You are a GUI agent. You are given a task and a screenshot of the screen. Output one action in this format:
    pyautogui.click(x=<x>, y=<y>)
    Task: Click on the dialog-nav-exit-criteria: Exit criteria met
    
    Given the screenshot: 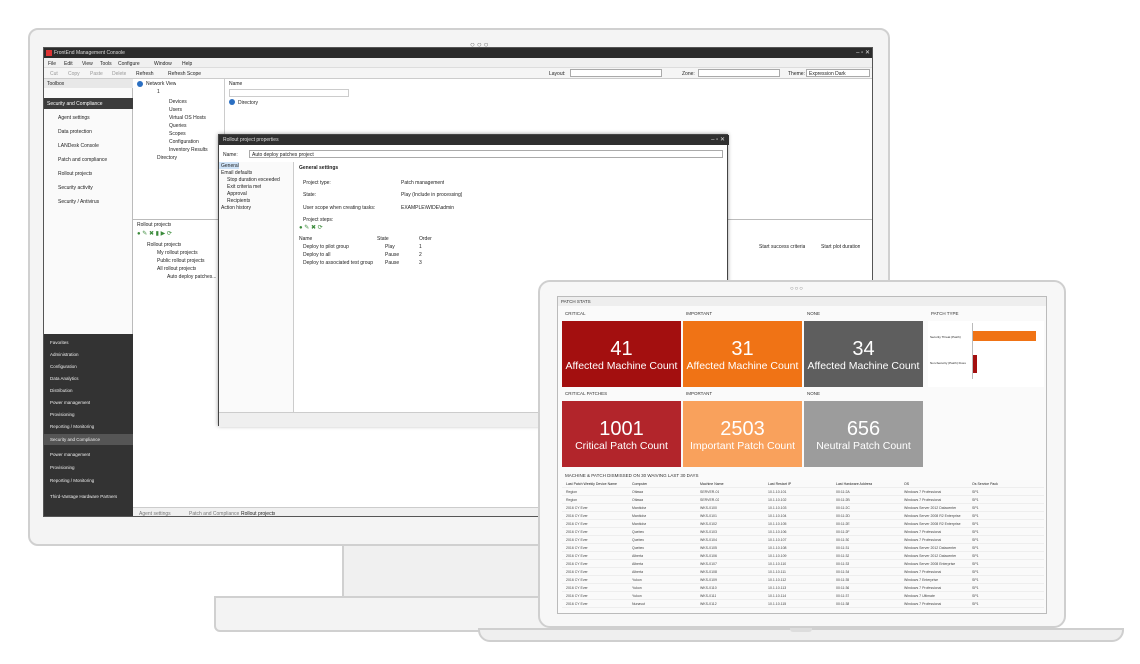 What is the action you would take?
    pyautogui.click(x=244, y=187)
    